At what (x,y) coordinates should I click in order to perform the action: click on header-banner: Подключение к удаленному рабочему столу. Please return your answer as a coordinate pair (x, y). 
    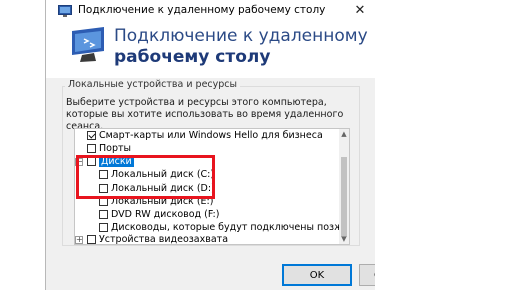
    Looking at the image, I should click on (210, 50).